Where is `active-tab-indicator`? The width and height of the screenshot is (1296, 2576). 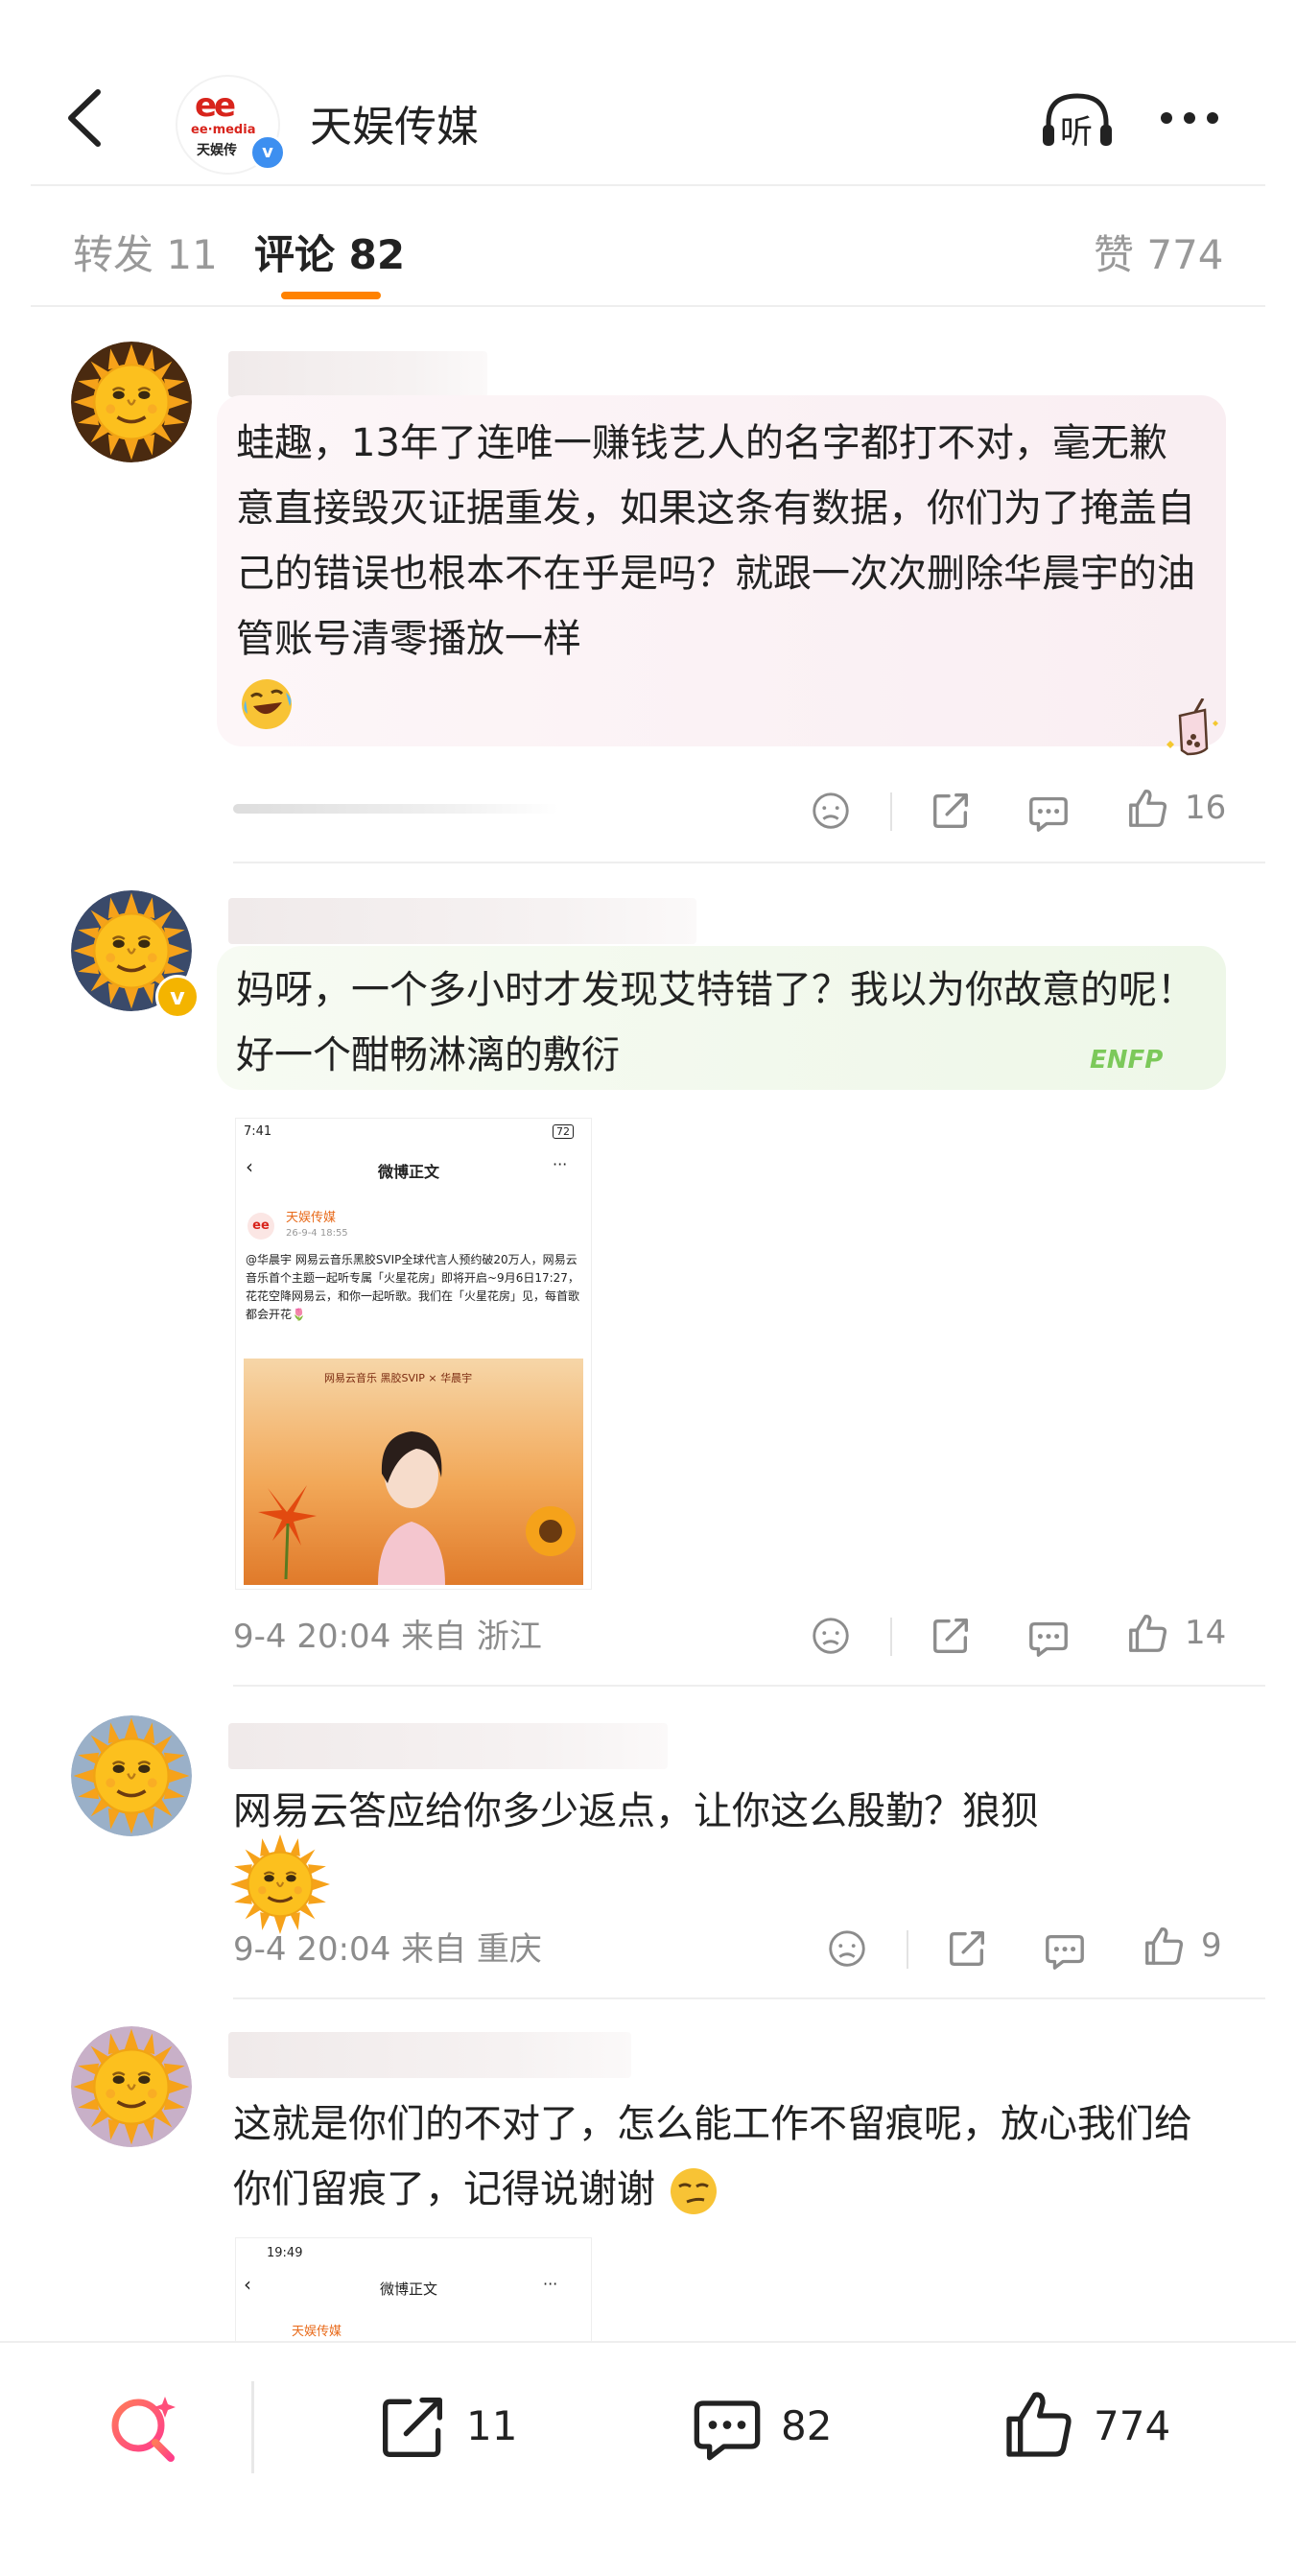
active-tab-indicator is located at coordinates (331, 295).